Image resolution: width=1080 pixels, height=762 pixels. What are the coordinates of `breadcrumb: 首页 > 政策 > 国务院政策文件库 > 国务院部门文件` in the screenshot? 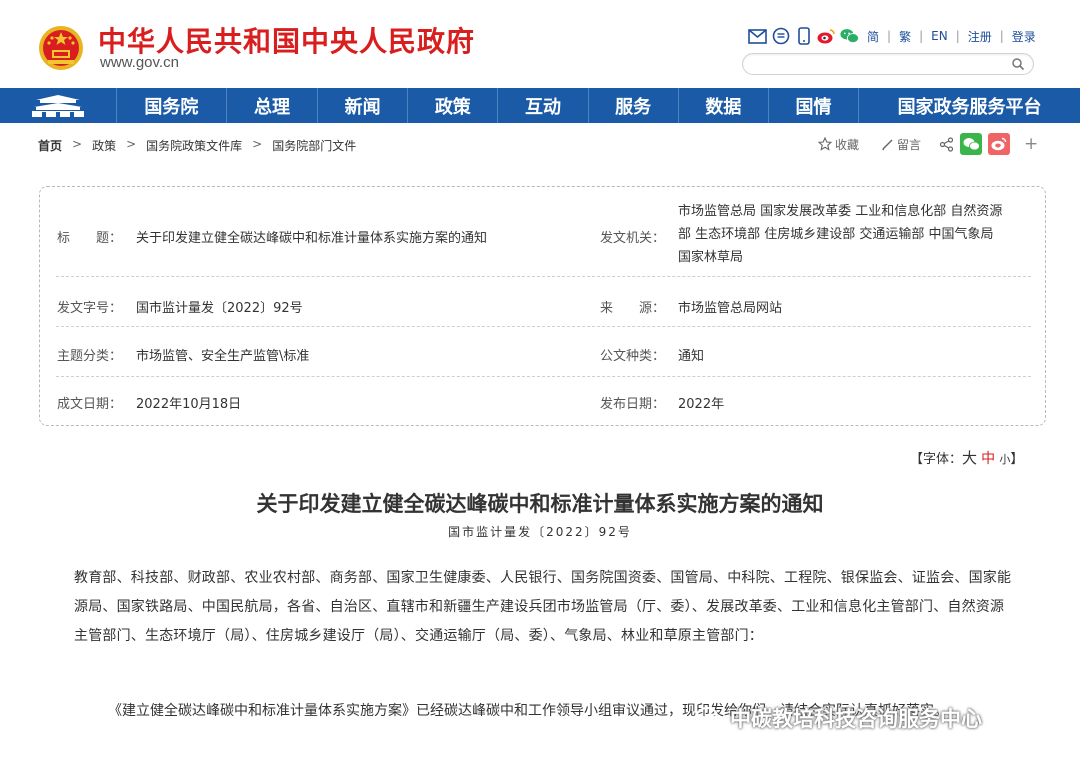 It's located at (197, 145).